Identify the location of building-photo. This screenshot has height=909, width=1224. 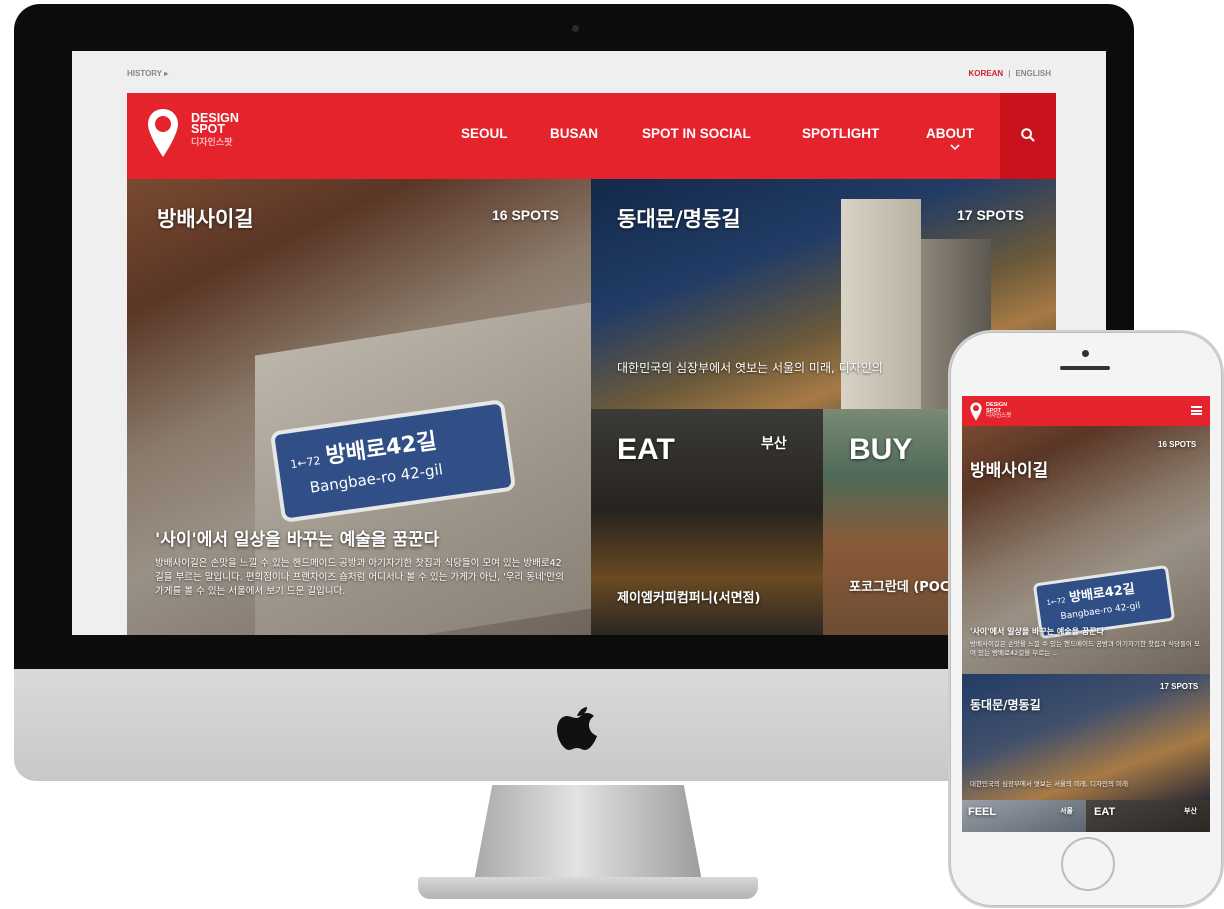
(881, 304).